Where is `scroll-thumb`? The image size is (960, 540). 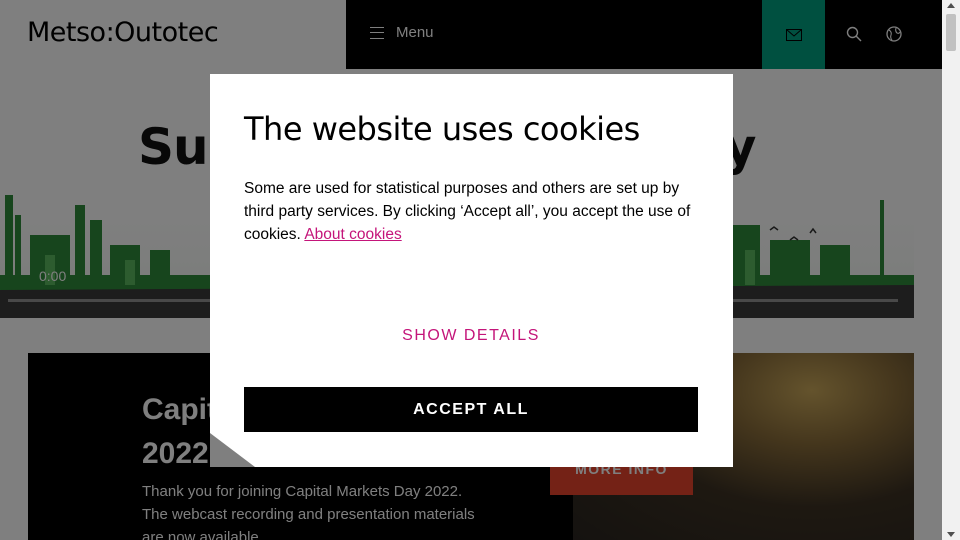
scroll-thumb is located at coordinates (951, 32).